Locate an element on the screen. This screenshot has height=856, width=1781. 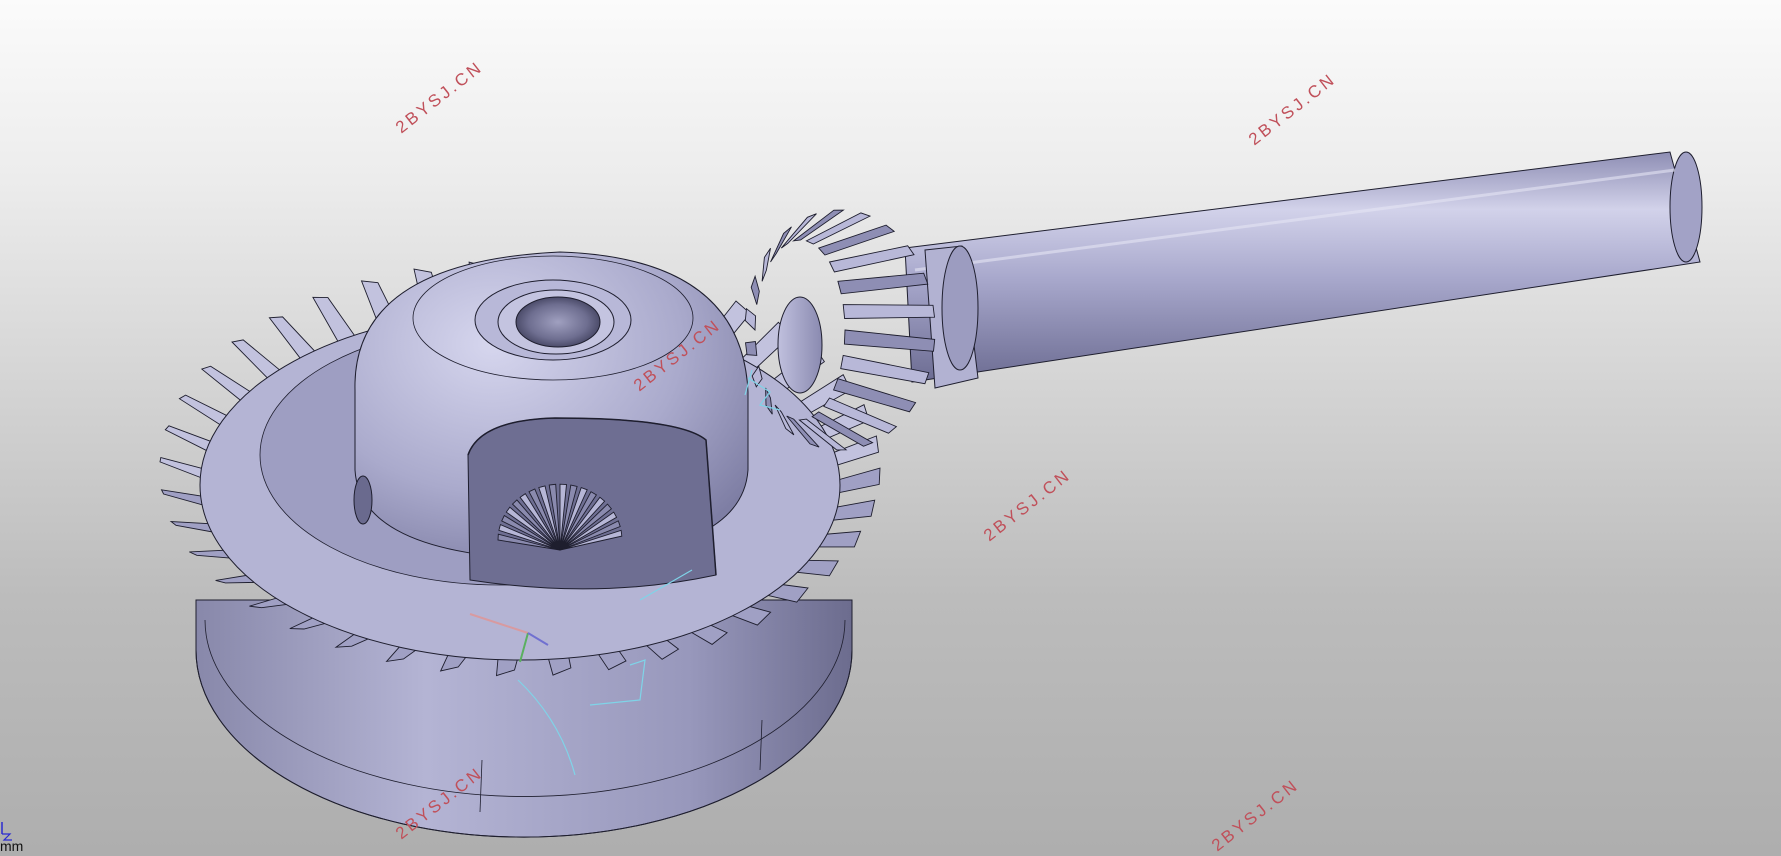
pinion-shaft is located at coordinates (1303, 270).